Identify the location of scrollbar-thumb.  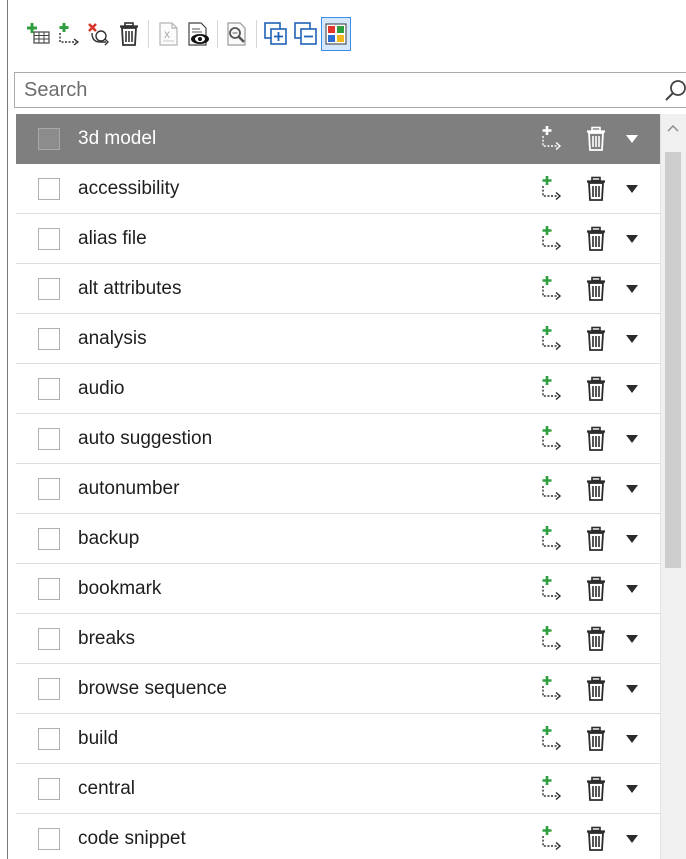
(673, 360).